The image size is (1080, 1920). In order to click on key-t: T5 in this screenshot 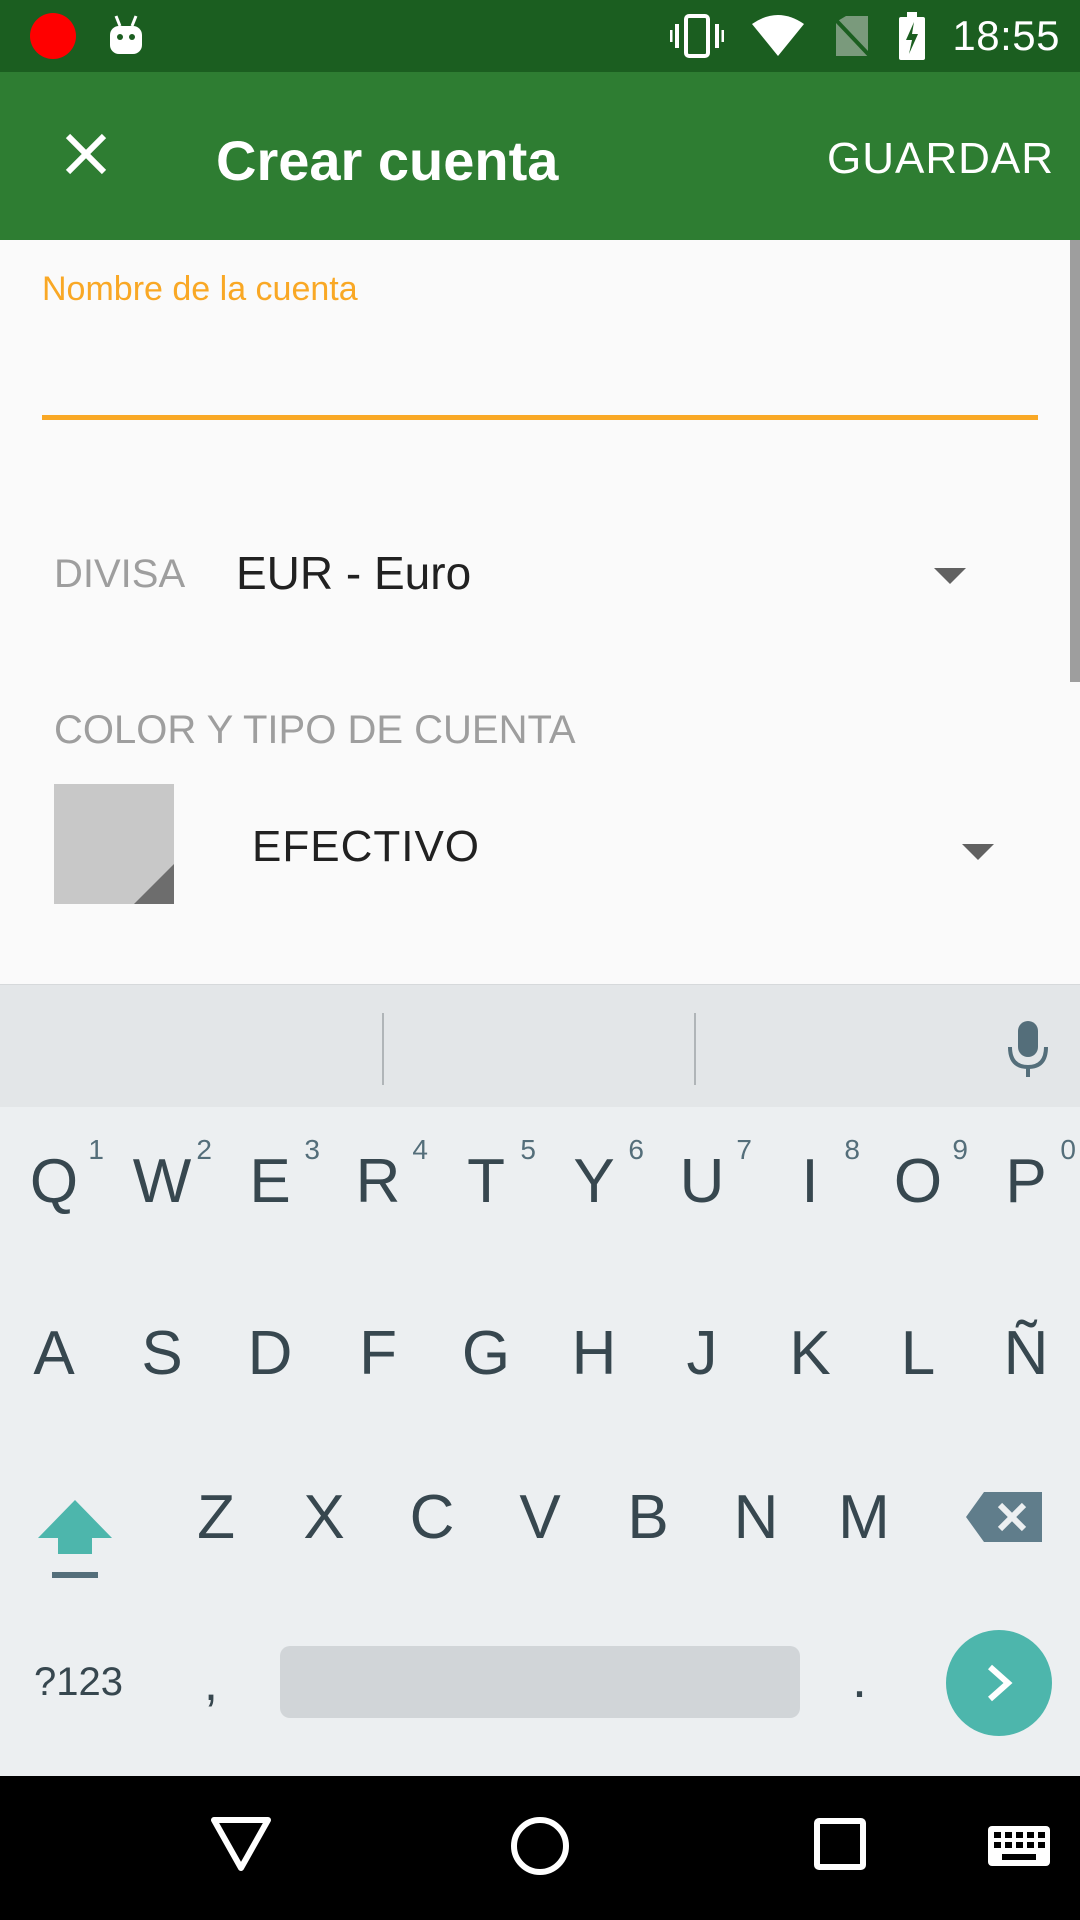, I will do `click(487, 1175)`.